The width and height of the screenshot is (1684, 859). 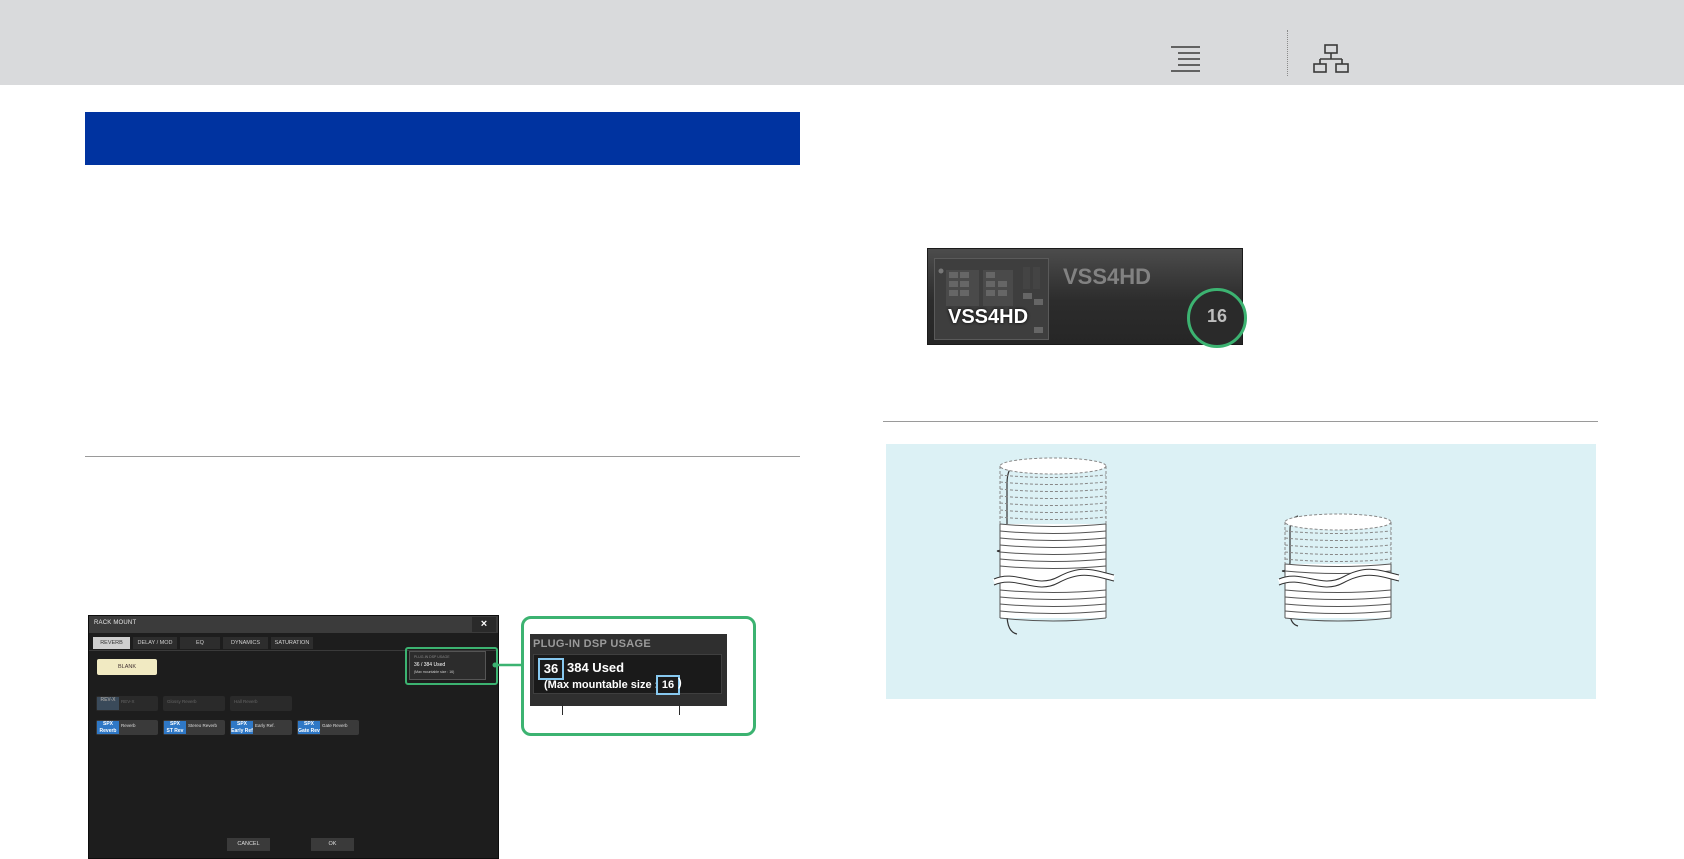 I want to click on site-map-icon, so click(x=1331, y=59).